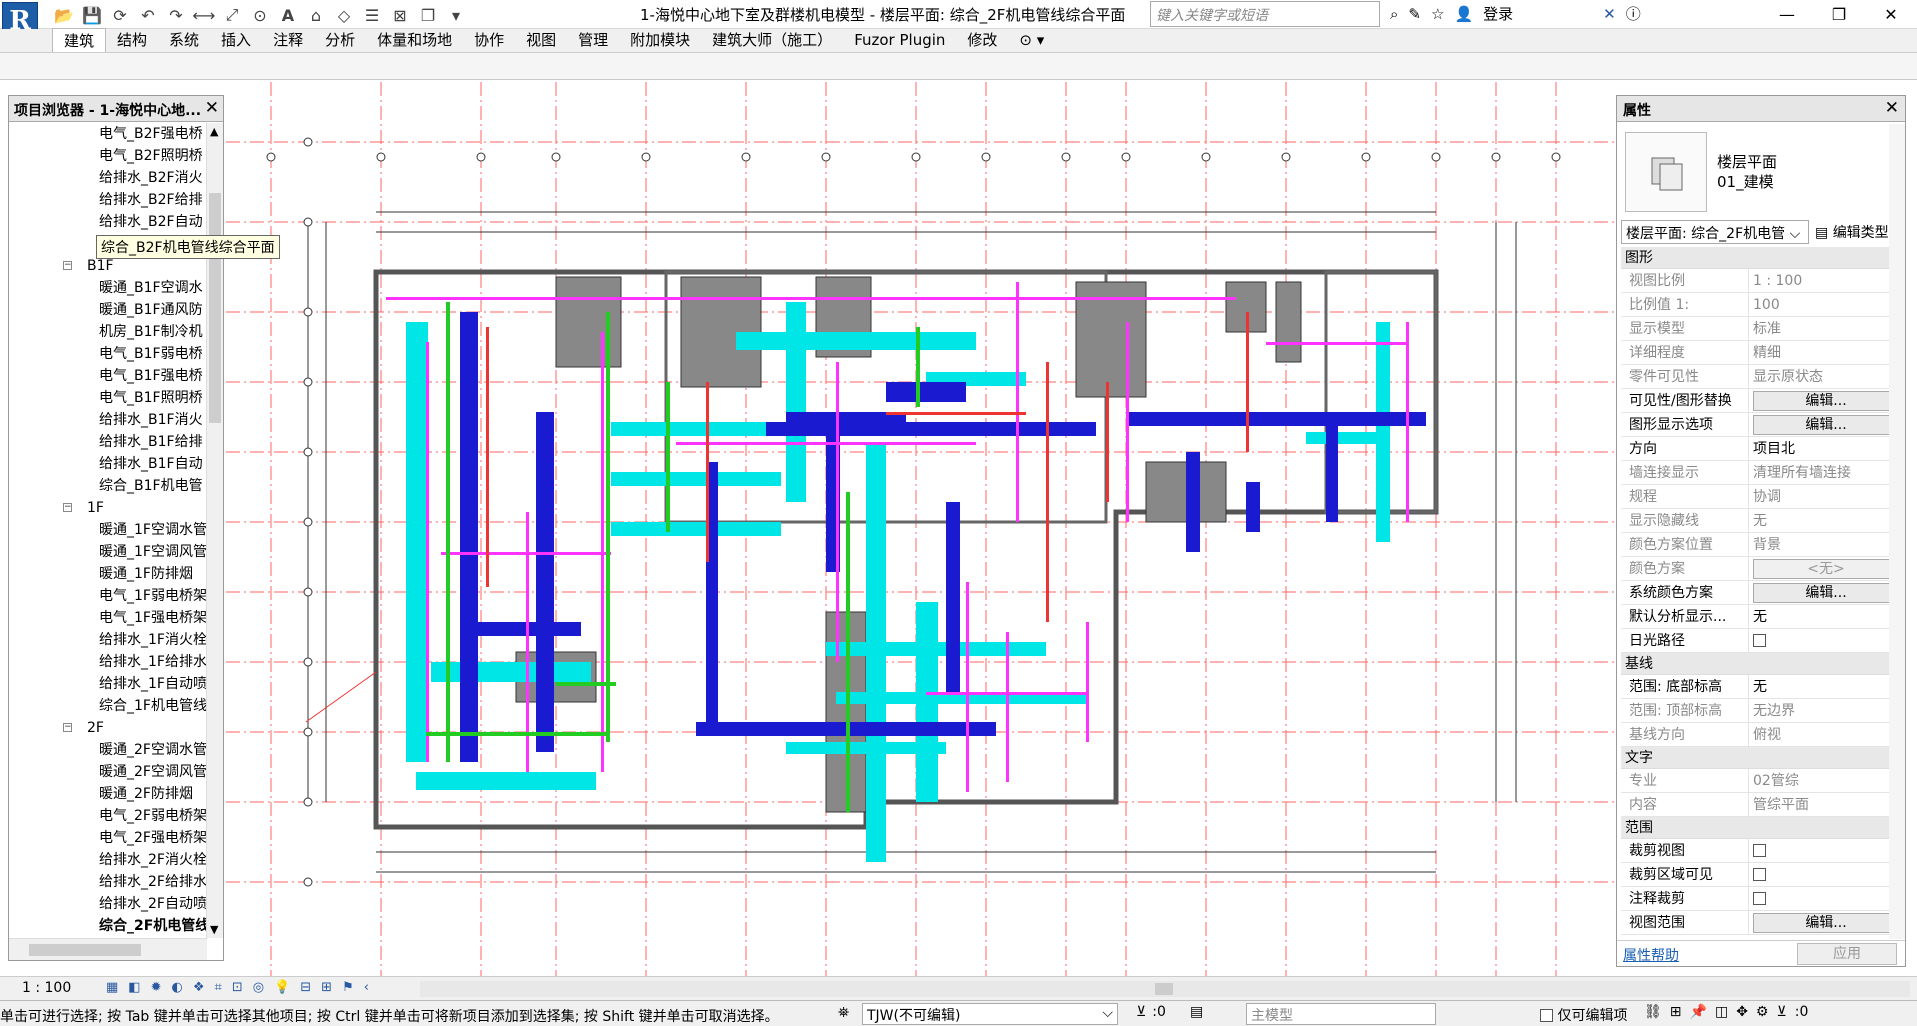 The width and height of the screenshot is (1917, 1026). I want to click on filter-icon: ⊻, so click(1141, 1012).